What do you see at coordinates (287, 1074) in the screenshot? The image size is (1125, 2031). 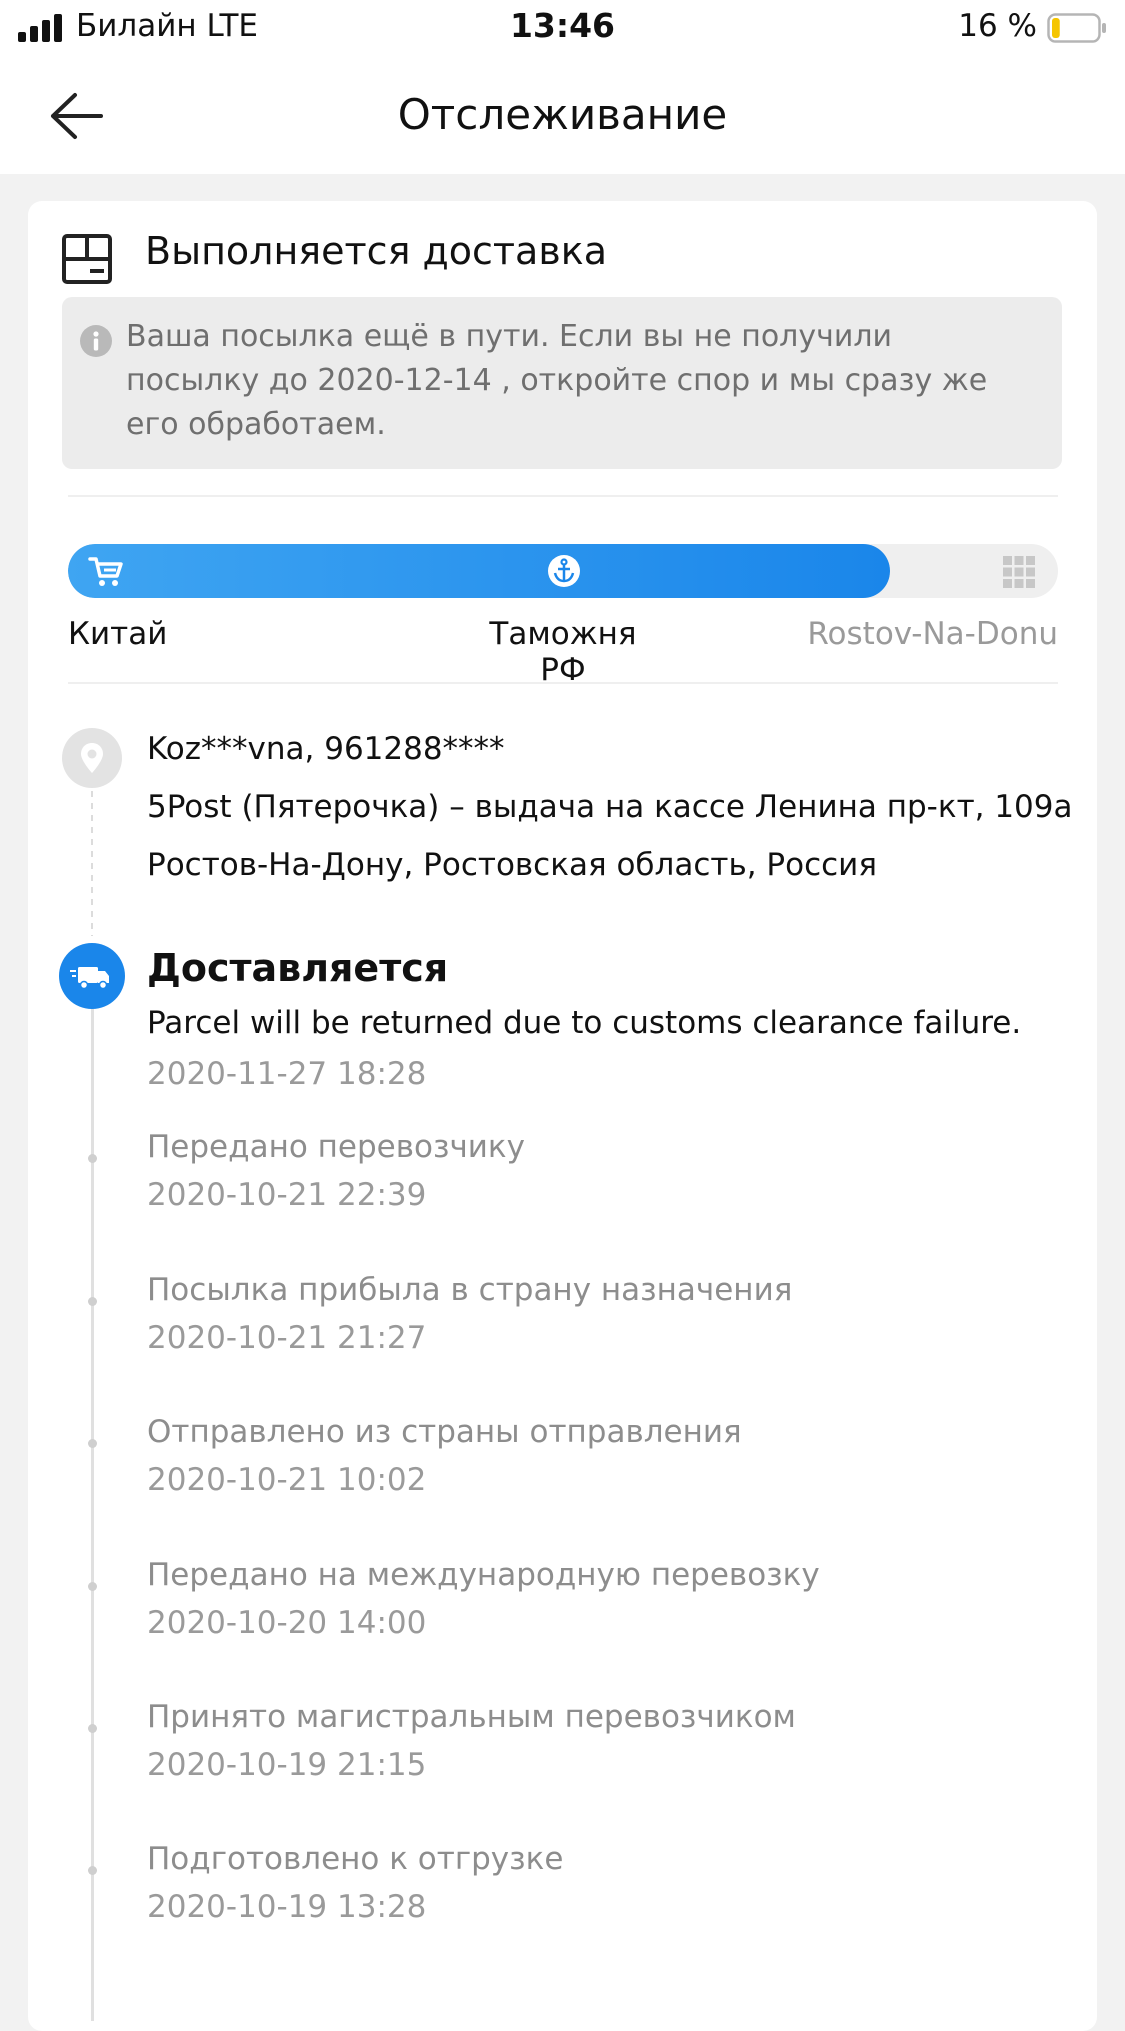 I see `current-event-time: 2020-11-27 18:28` at bounding box center [287, 1074].